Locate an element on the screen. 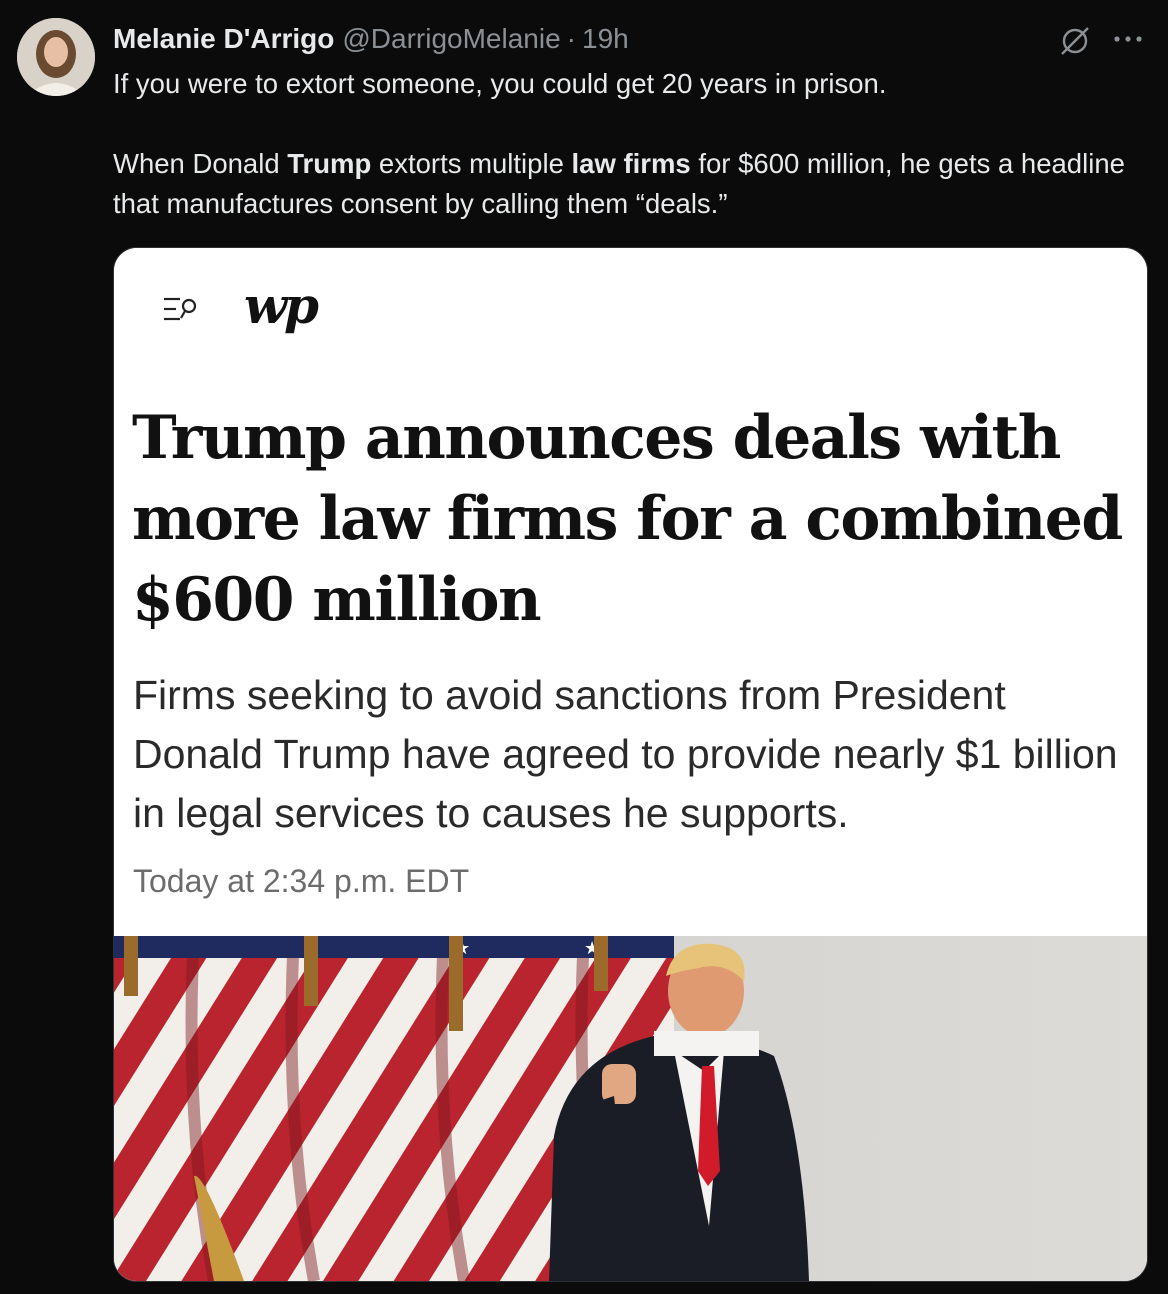 Image resolution: width=1168 pixels, height=1294 pixels. grok-icon is located at coordinates (1075, 41).